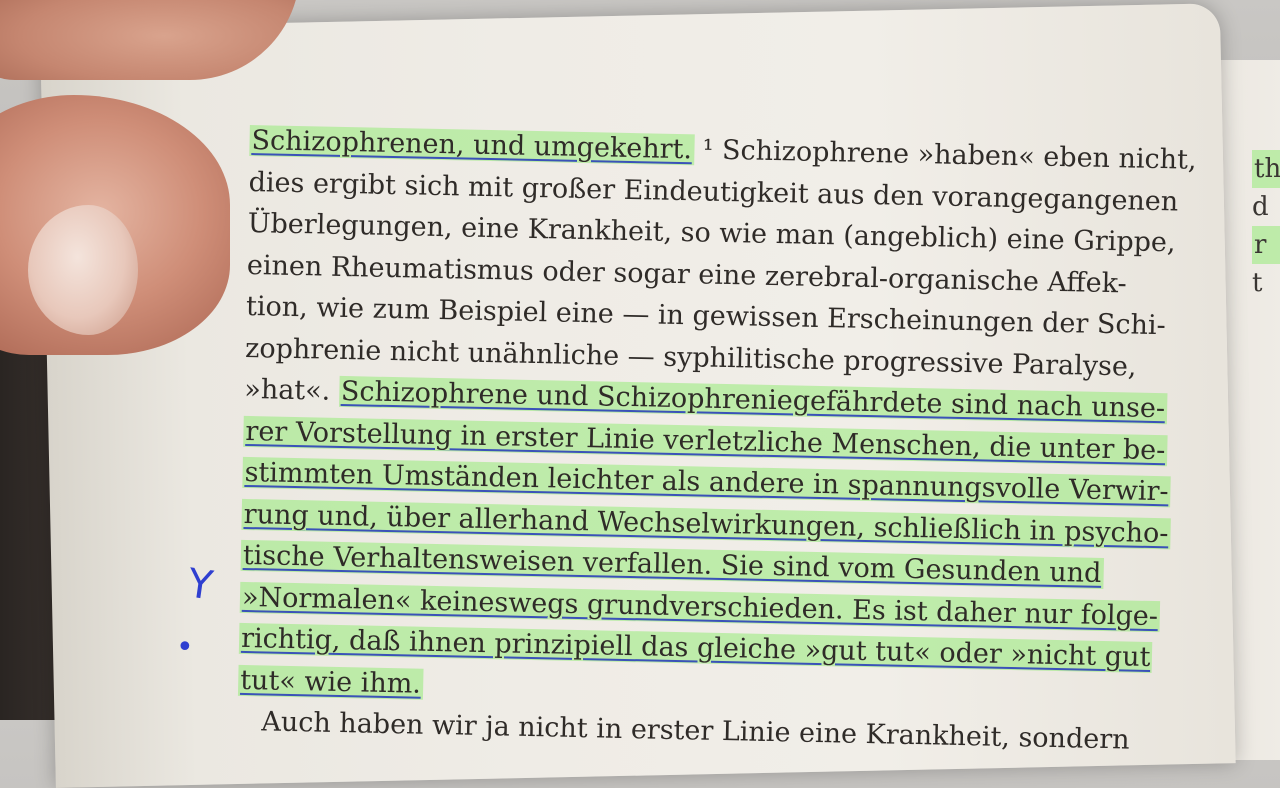 Image resolution: width=1280 pixels, height=788 pixels. What do you see at coordinates (472, 145) in the screenshot?
I see `highlighted-text: Schizophrenen, und umgekehrt.` at bounding box center [472, 145].